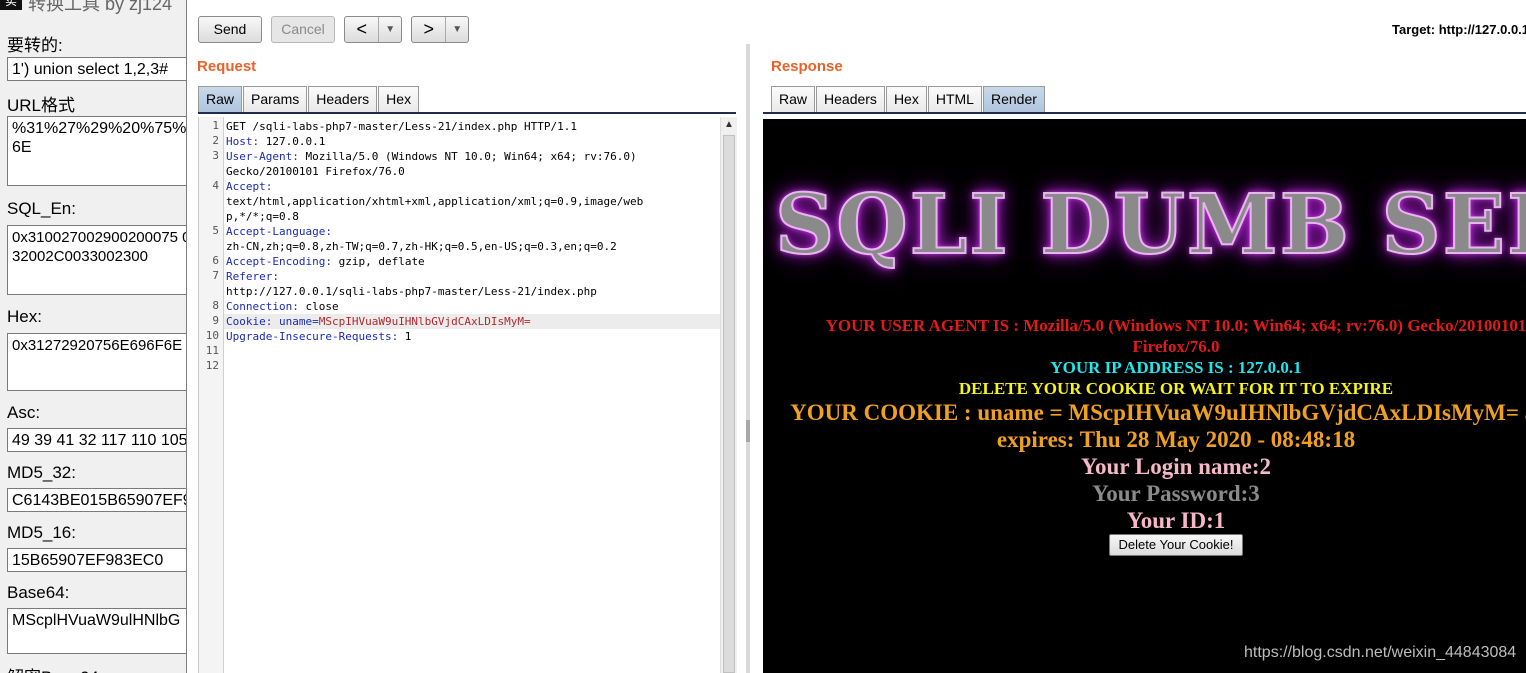 The width and height of the screenshot is (1526, 673). What do you see at coordinates (215, 275) in the screenshot?
I see `line-number: 7` at bounding box center [215, 275].